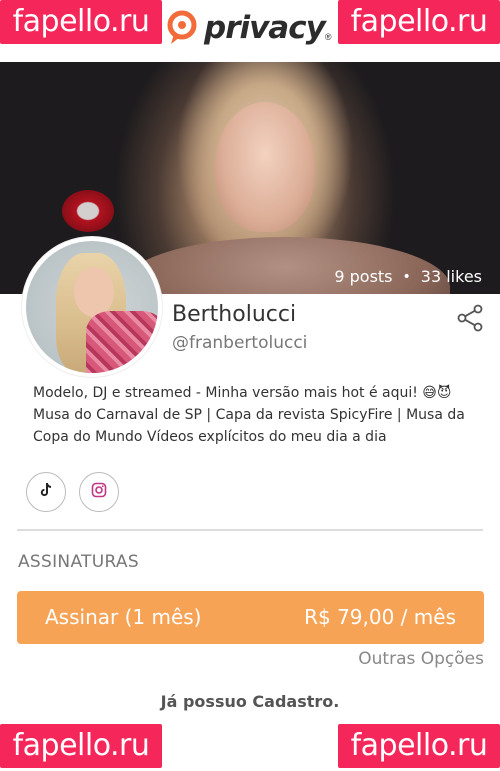 The image size is (500, 771). I want to click on avatar, so click(92, 307).